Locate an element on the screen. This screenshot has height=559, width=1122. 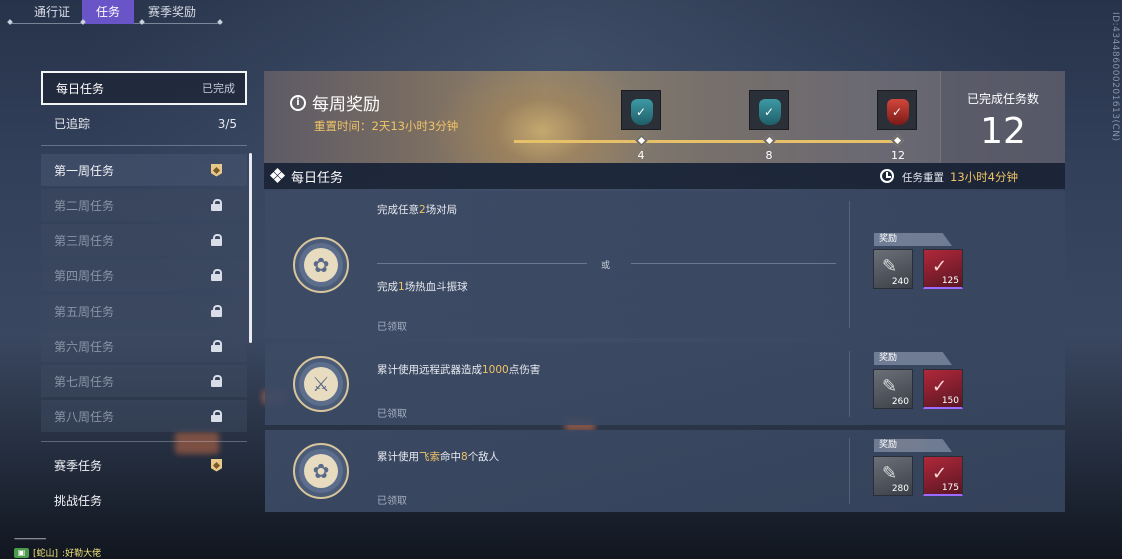
task-highlight: 飞索 is located at coordinates (429, 457).